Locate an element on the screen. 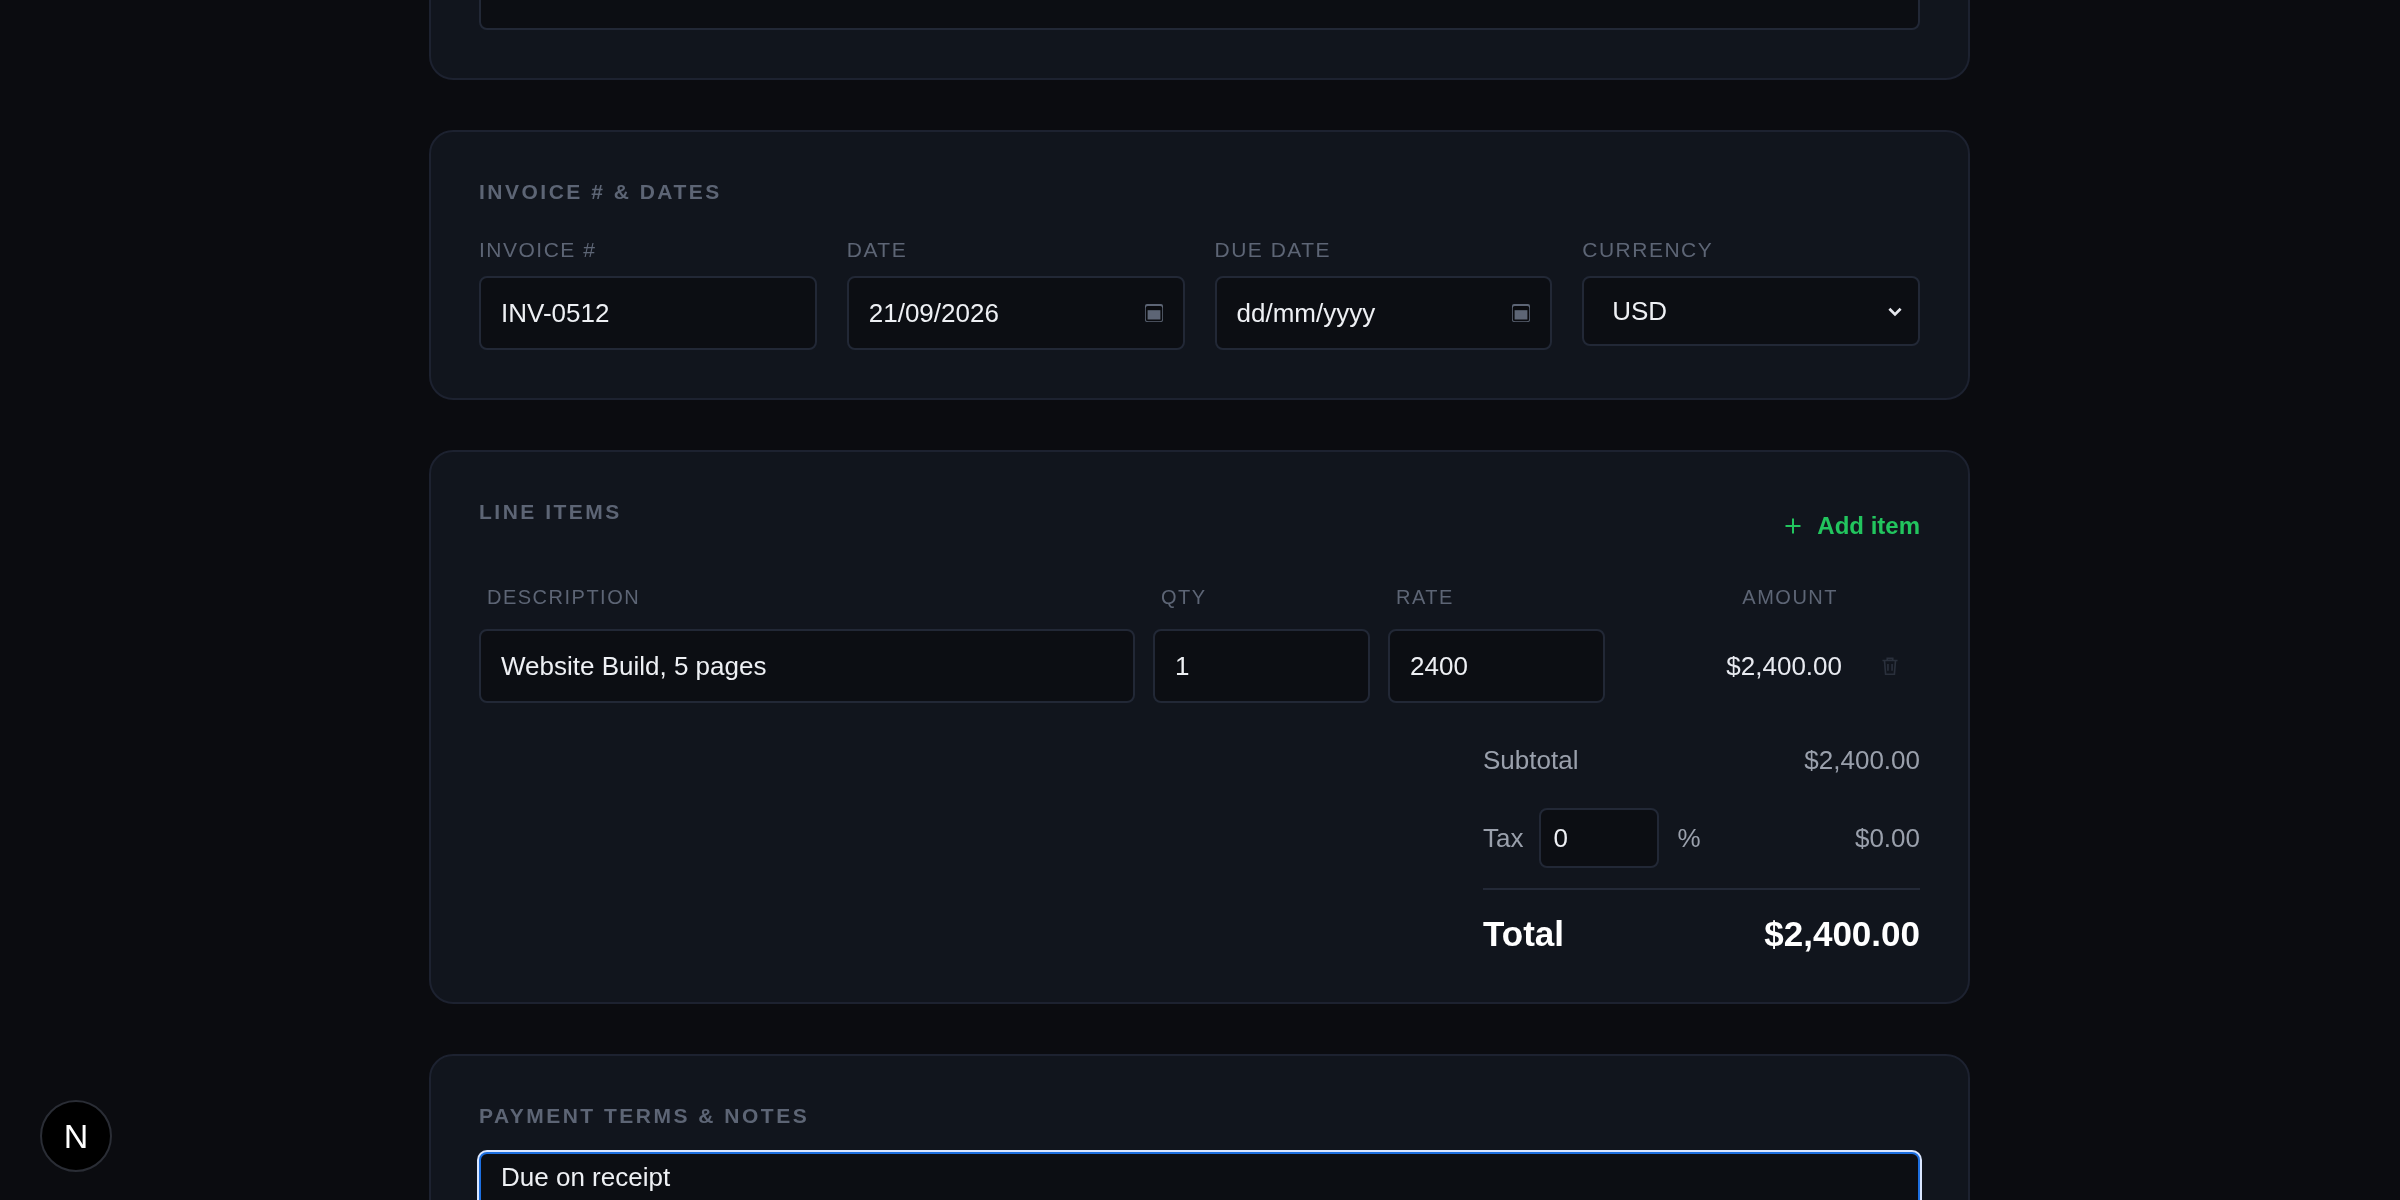  date-field: dd/mm/yyyy is located at coordinates (1383, 313).